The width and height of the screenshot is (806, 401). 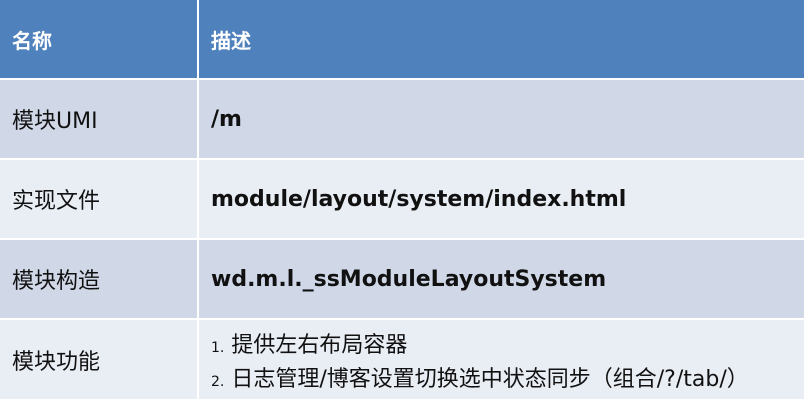 What do you see at coordinates (99, 120) in the screenshot?
I see `row-1-name: 模块UMI` at bounding box center [99, 120].